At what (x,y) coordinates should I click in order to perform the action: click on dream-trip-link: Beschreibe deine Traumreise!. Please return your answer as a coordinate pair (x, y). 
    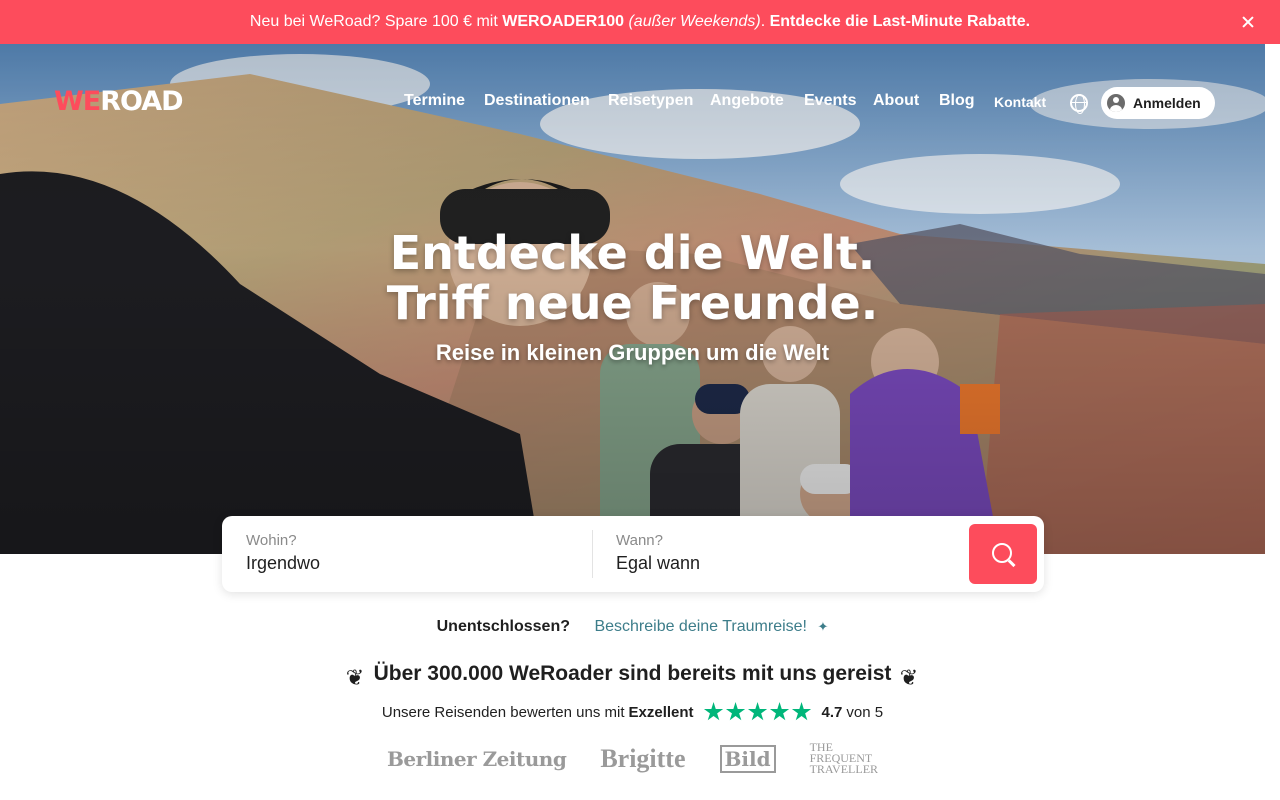
    Looking at the image, I should click on (700, 626).